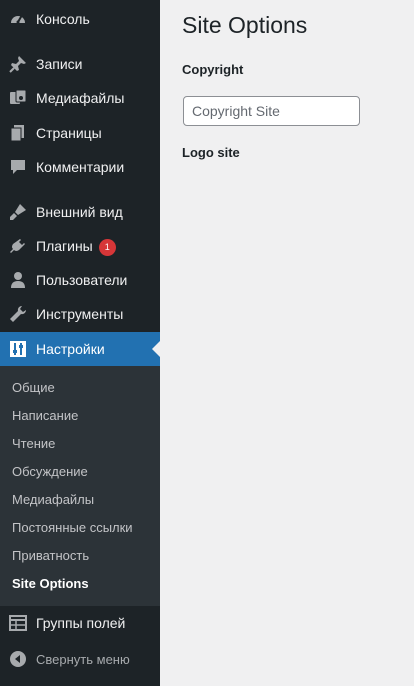 This screenshot has width=414, height=686. What do you see at coordinates (18, 64) in the screenshot?
I see `pin-icon` at bounding box center [18, 64].